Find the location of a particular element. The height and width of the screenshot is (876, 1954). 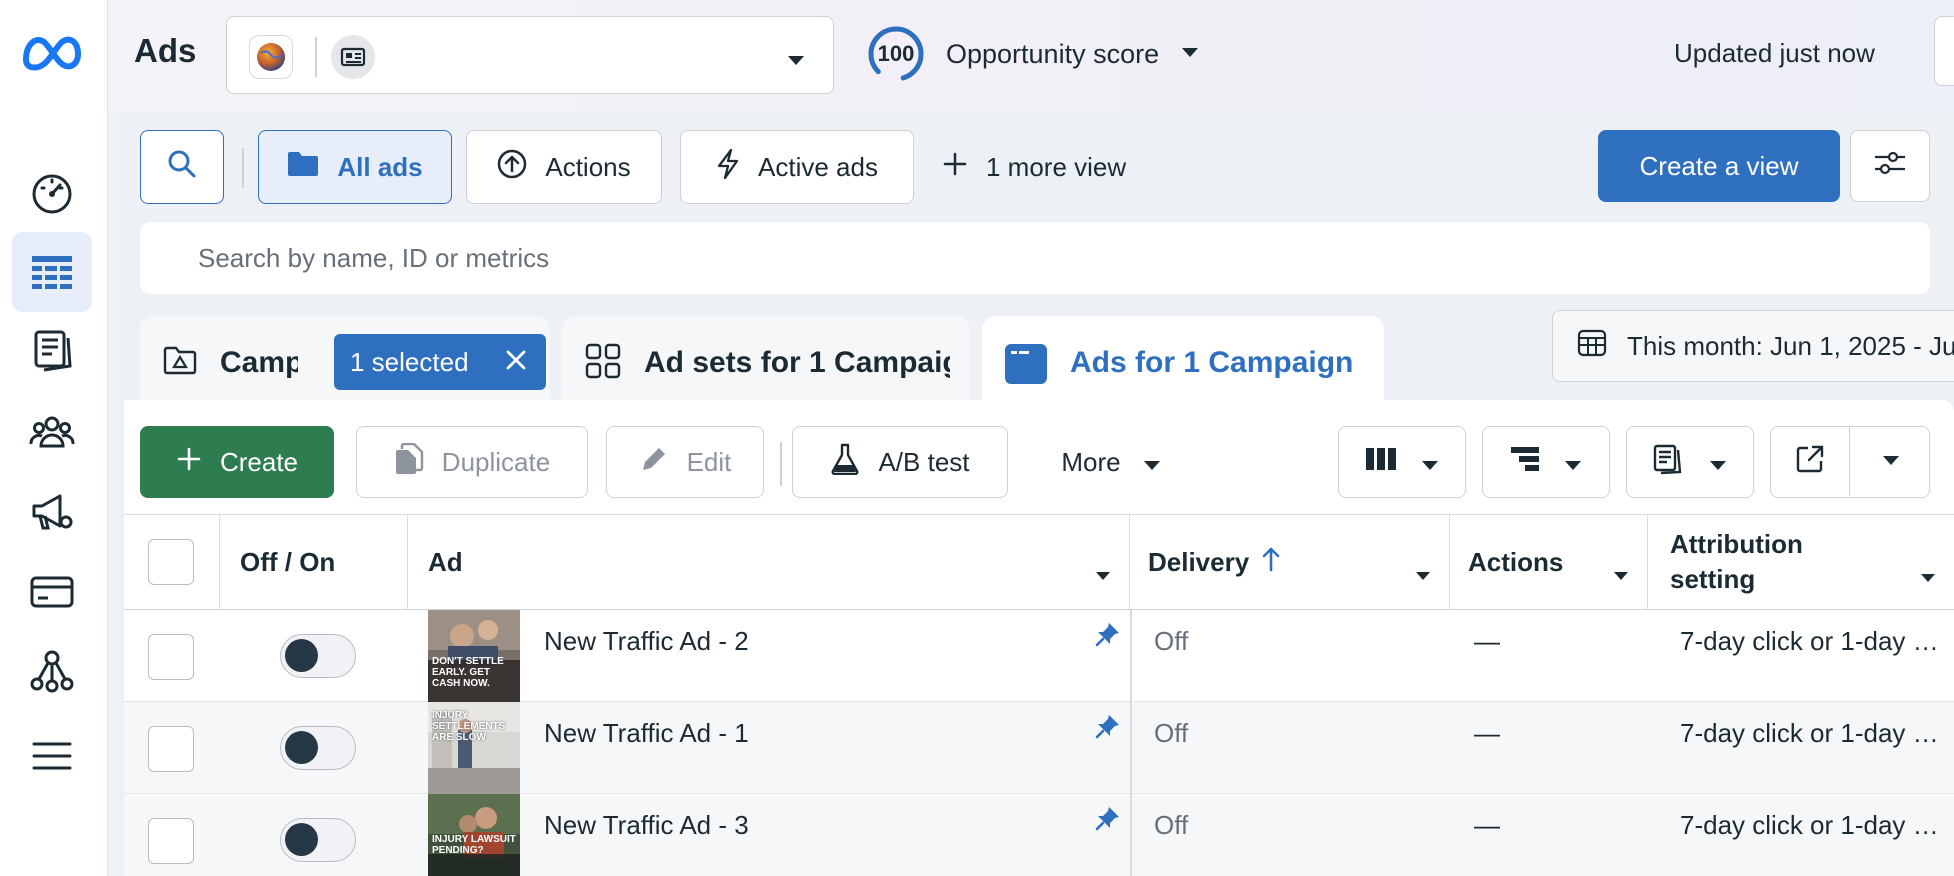

tab-ads-label: Ads for 1 Campaign is located at coordinates (1212, 362).